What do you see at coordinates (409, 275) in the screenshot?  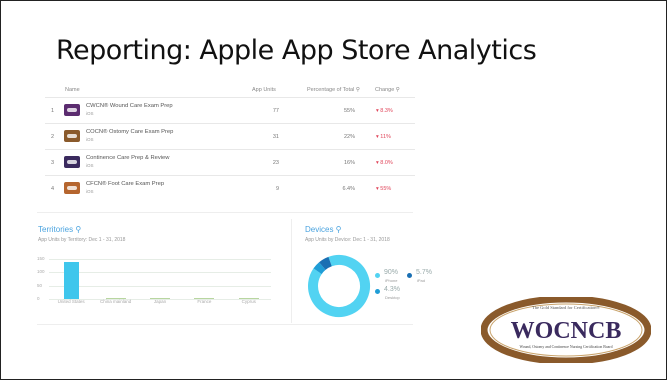 I see `legend-dot-ipad` at bounding box center [409, 275].